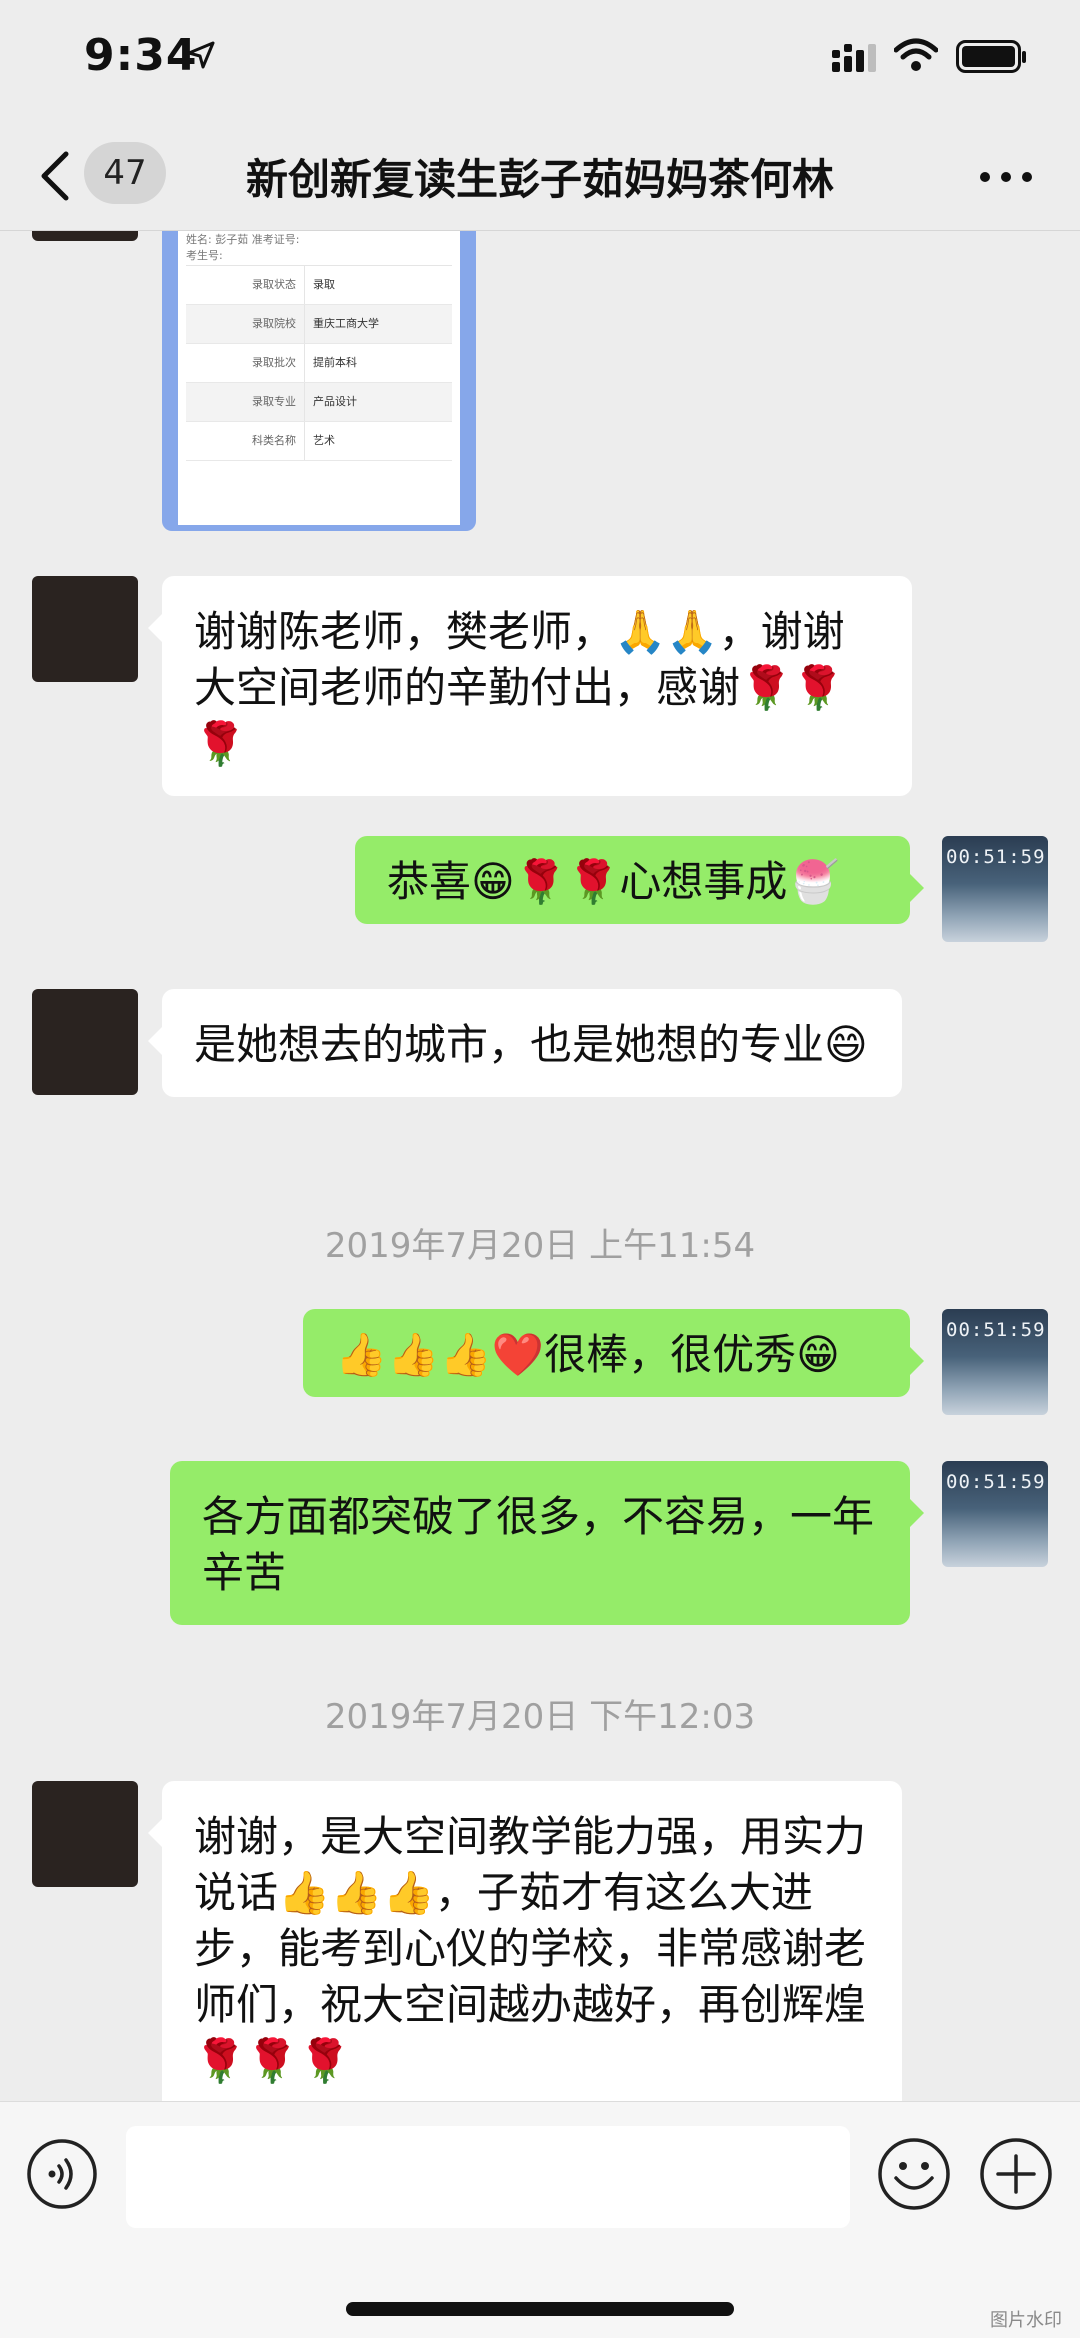 This screenshot has width=1080, height=2338. What do you see at coordinates (639, 880) in the screenshot?
I see `outgoing-message: 恭喜😁🌹🌹心想事成🍧` at bounding box center [639, 880].